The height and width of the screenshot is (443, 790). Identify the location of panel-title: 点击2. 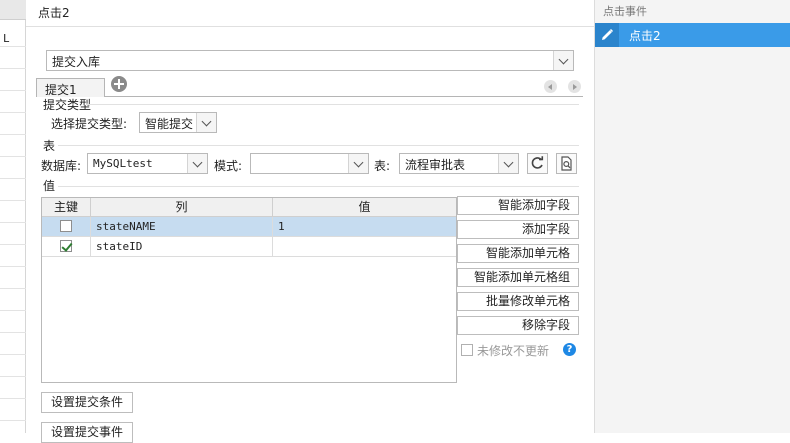
(54, 13).